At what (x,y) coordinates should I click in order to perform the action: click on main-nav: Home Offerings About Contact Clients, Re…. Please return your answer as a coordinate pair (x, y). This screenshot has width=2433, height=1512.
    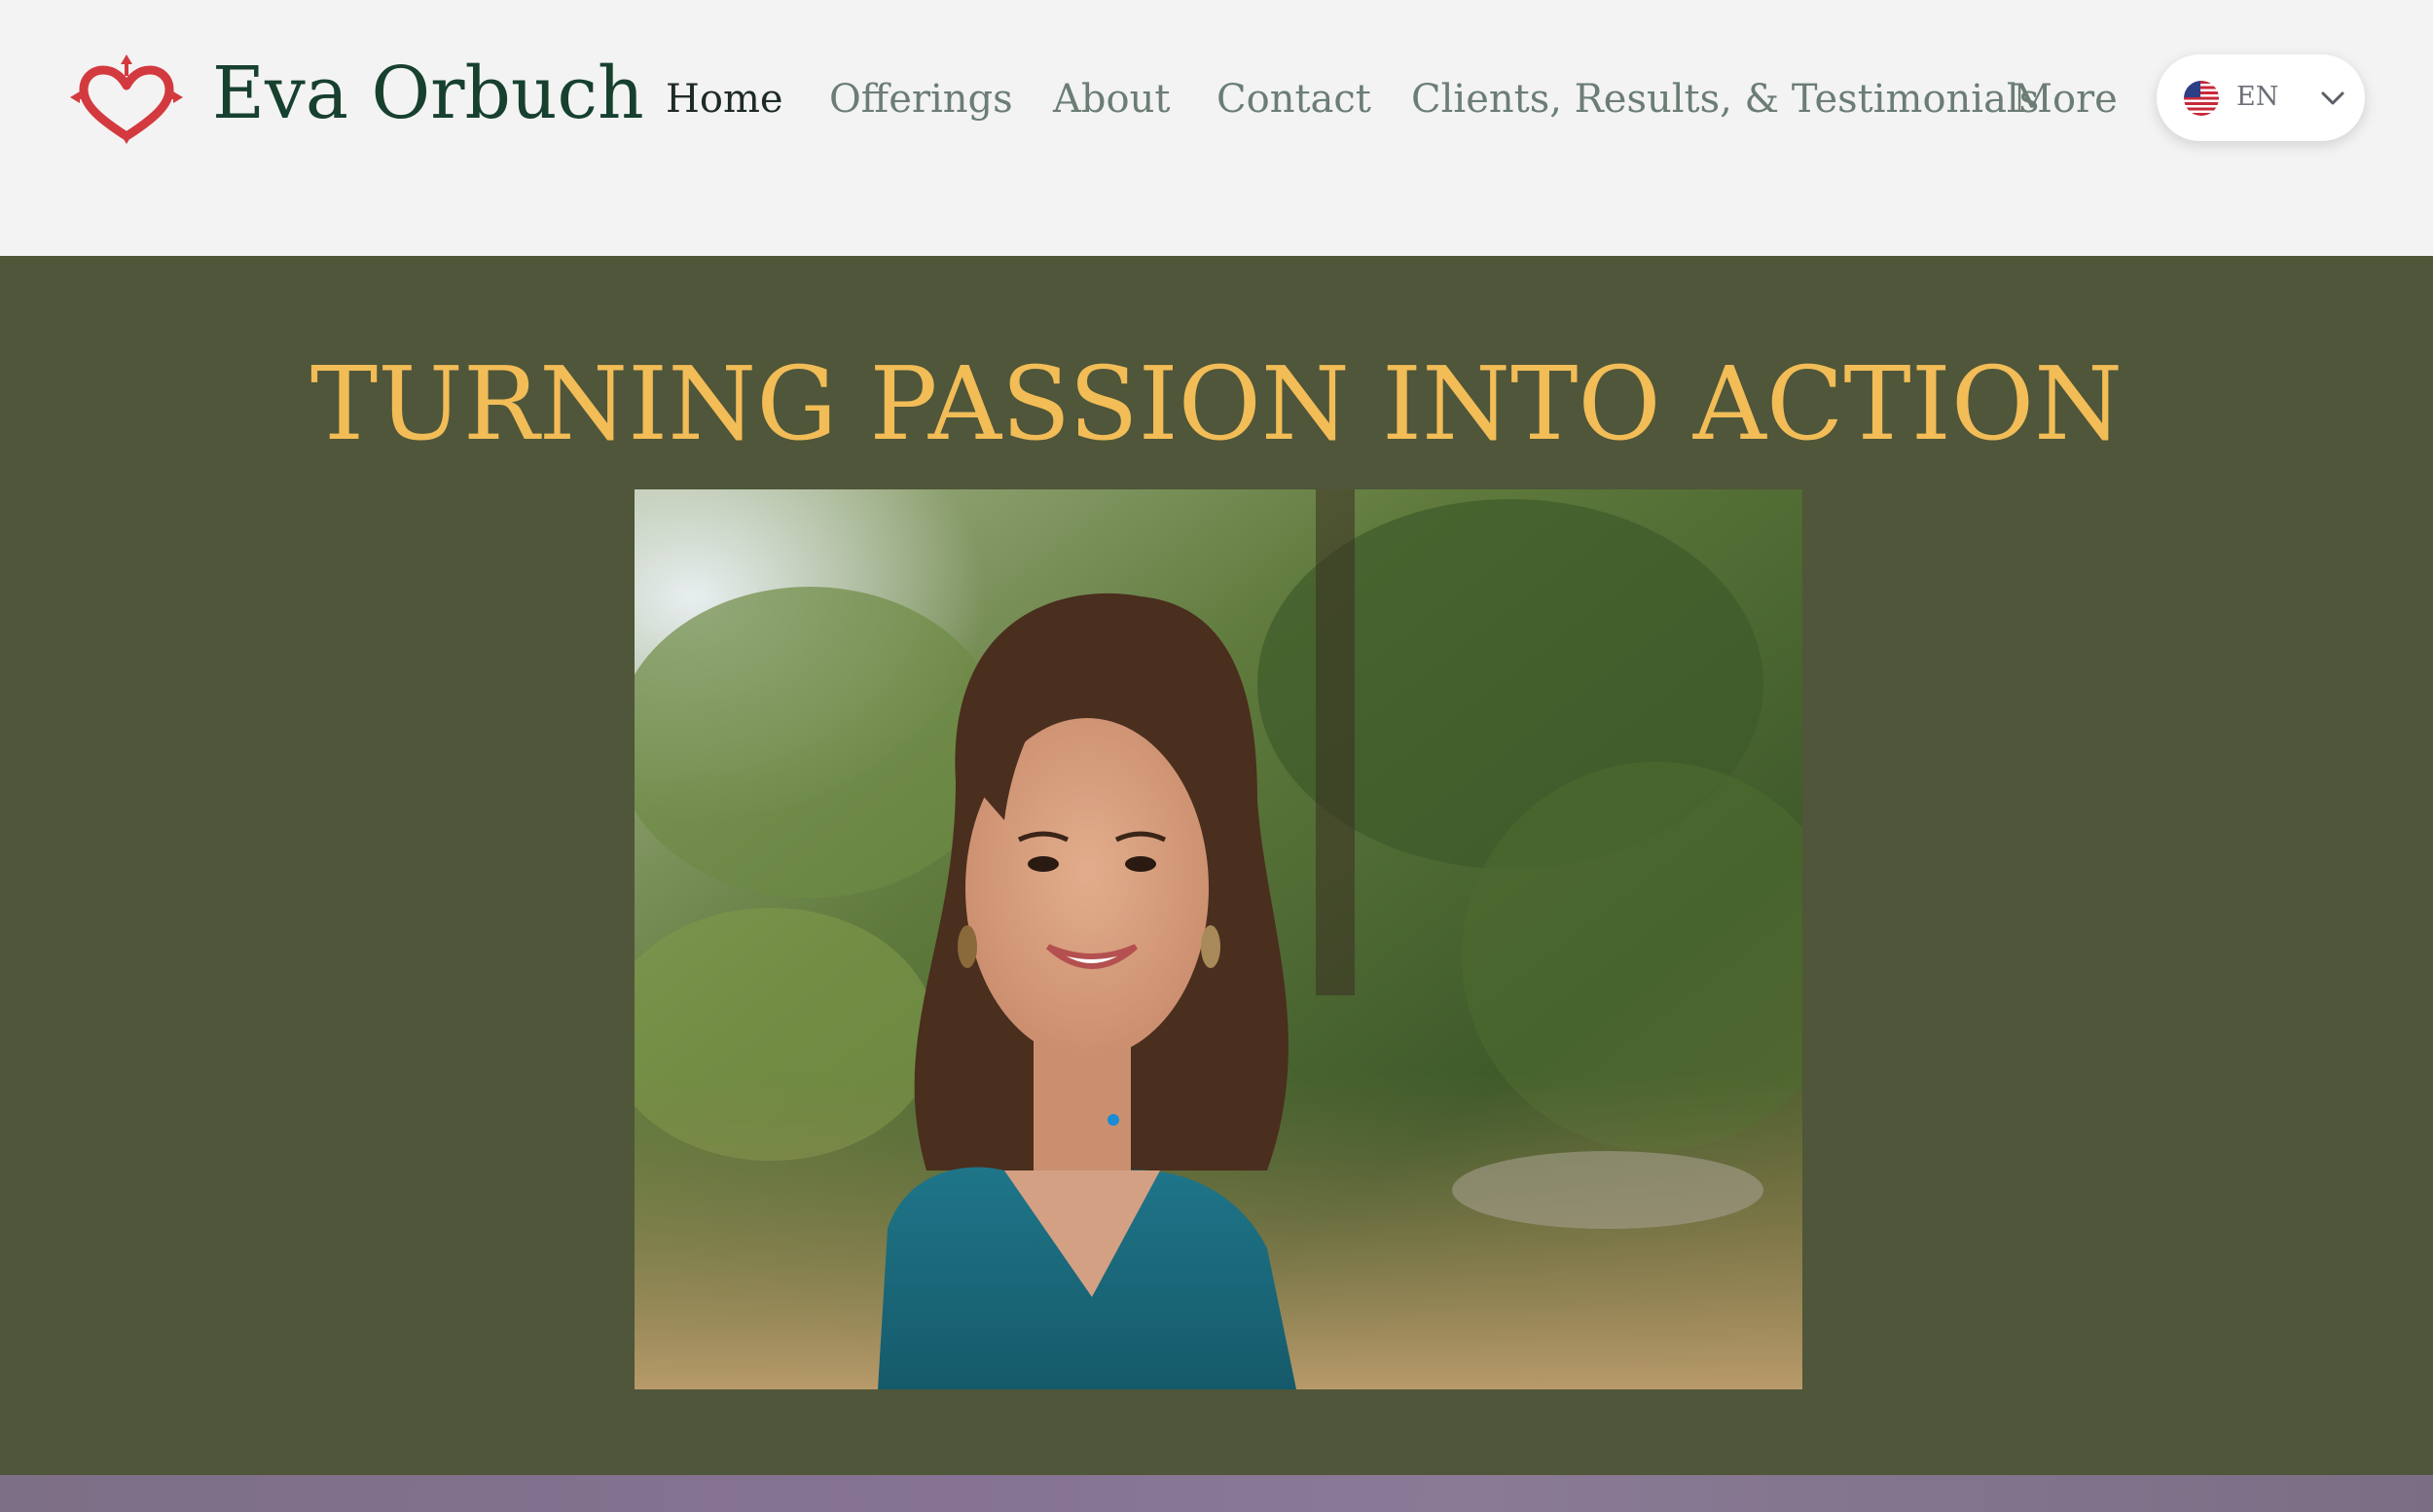
    Looking at the image, I should click on (1216, 99).